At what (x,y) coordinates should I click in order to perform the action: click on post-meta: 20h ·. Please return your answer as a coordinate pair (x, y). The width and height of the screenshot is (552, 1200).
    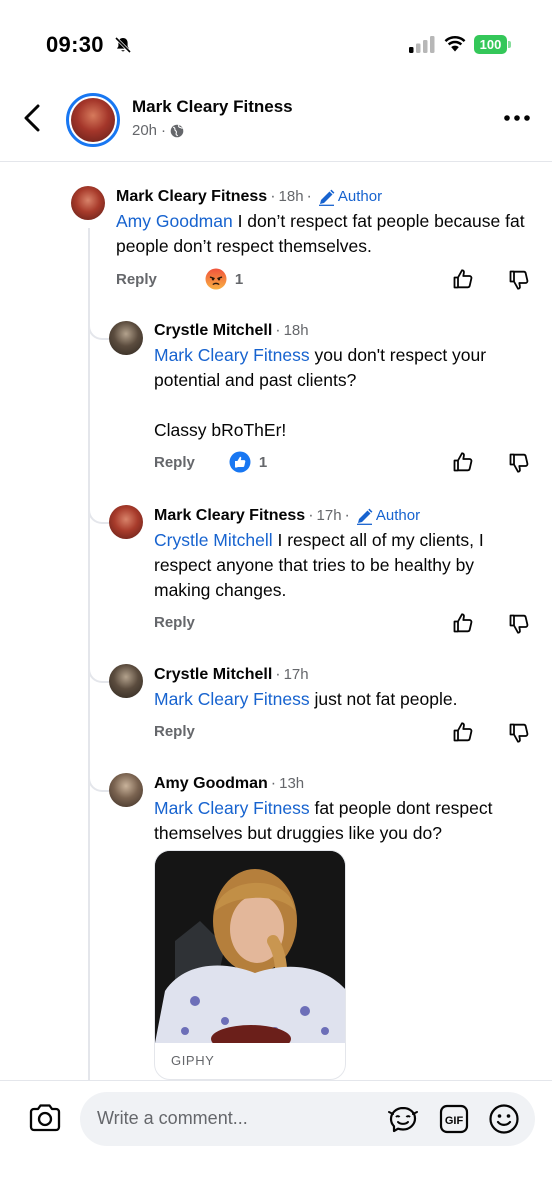
    Looking at the image, I should click on (158, 130).